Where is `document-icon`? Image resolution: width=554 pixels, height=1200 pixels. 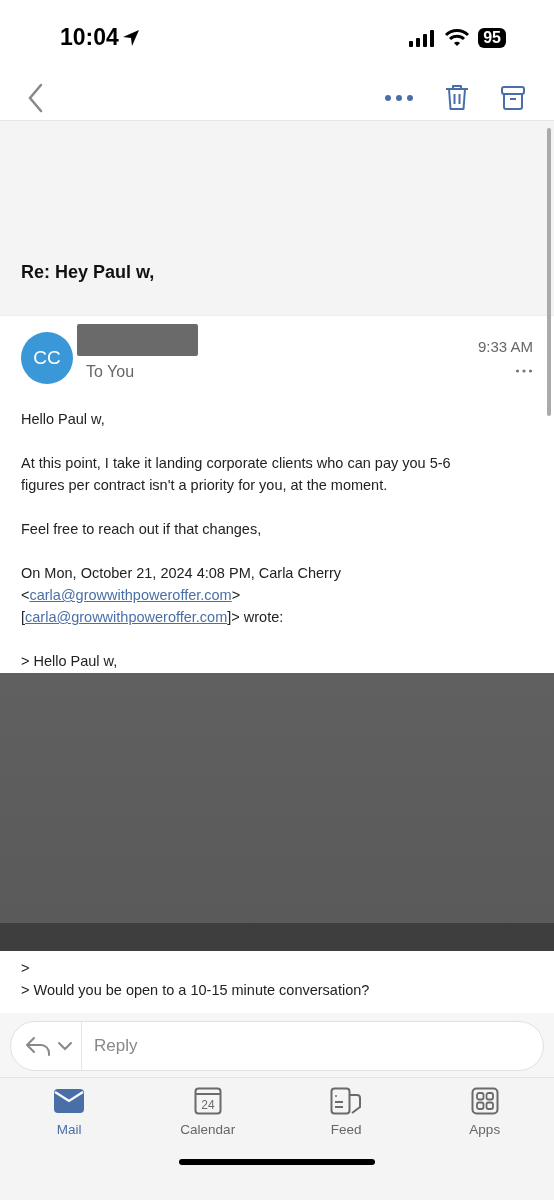
document-icon is located at coordinates (346, 1101).